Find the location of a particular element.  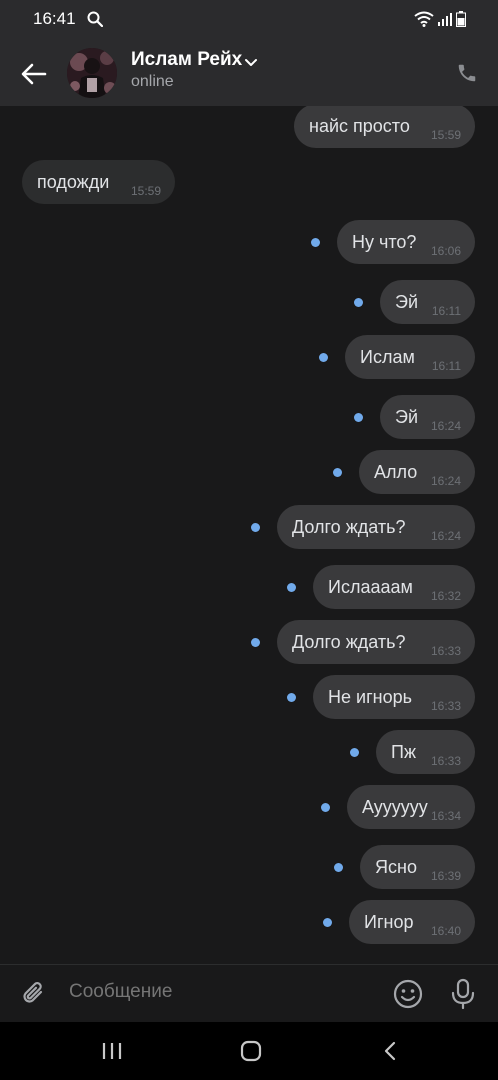

battery-icon is located at coordinates (461, 21).